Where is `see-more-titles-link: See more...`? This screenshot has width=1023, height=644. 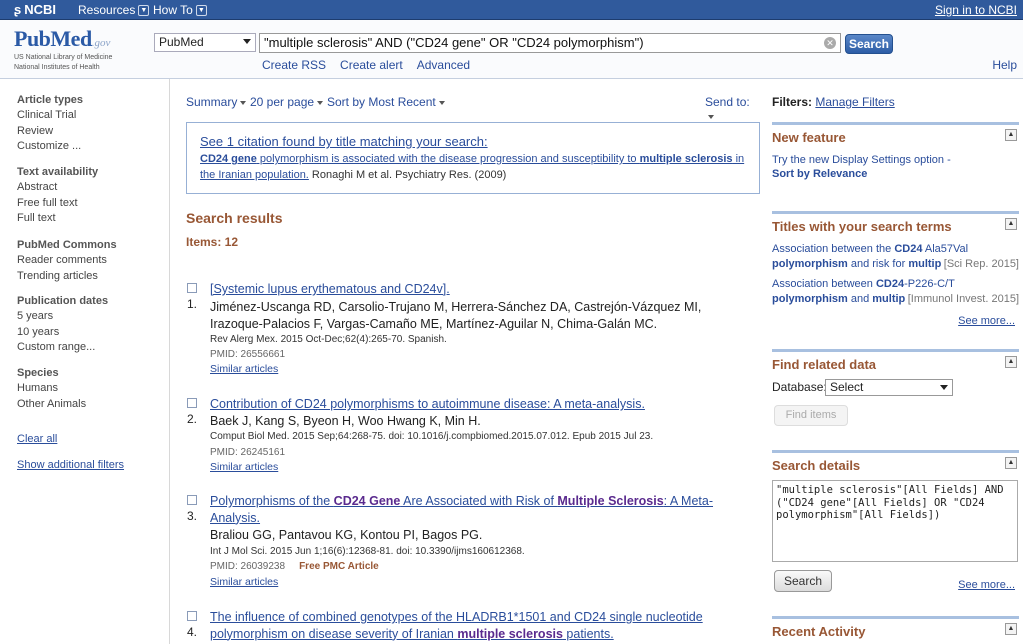 see-more-titles-link: See more... is located at coordinates (986, 321).